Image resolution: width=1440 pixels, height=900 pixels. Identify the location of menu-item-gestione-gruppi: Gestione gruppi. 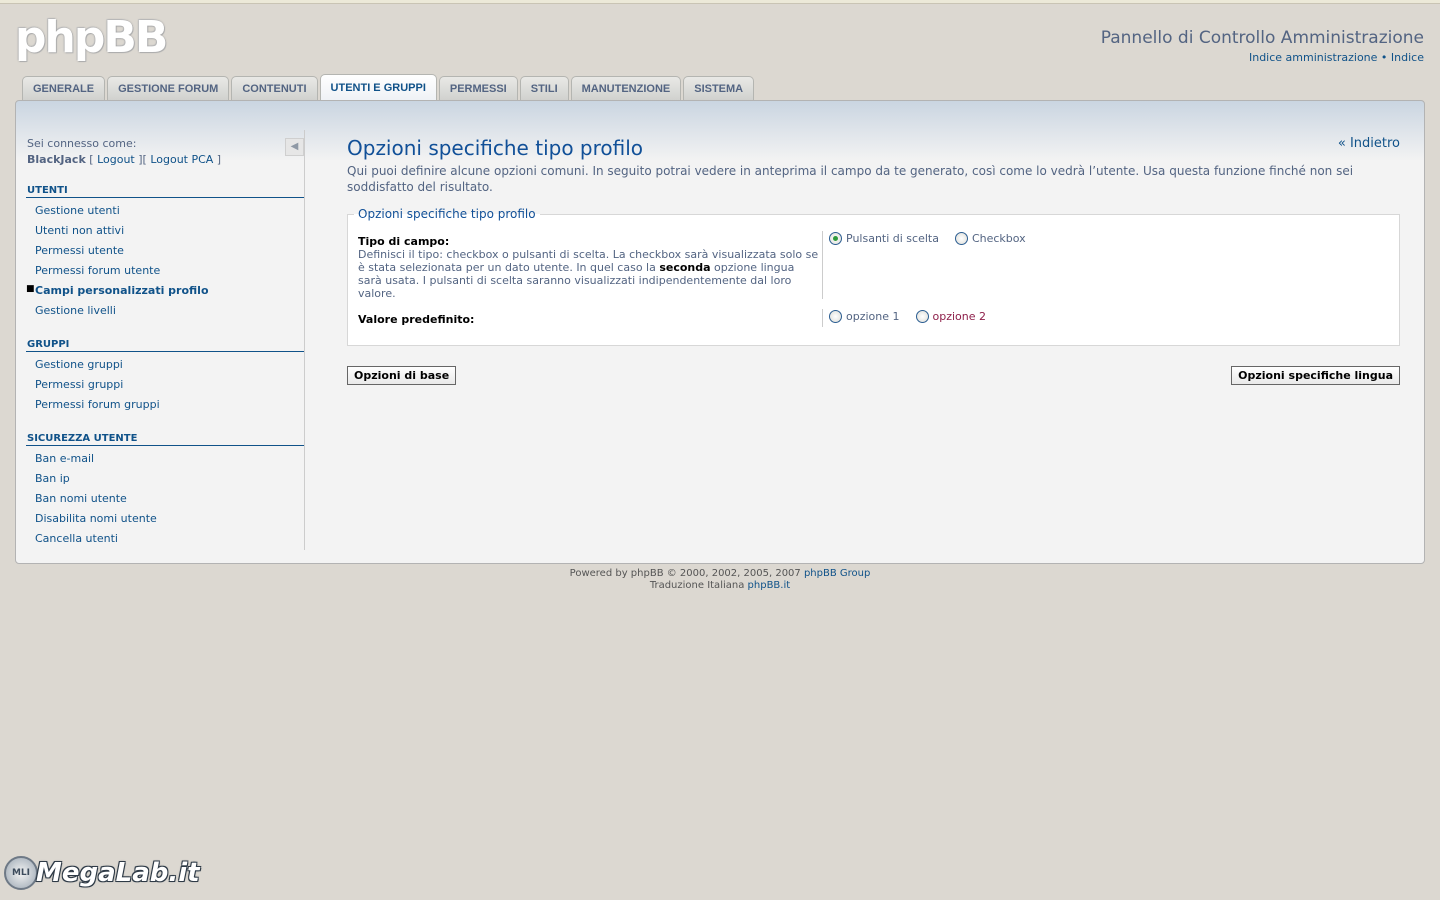
(79, 364).